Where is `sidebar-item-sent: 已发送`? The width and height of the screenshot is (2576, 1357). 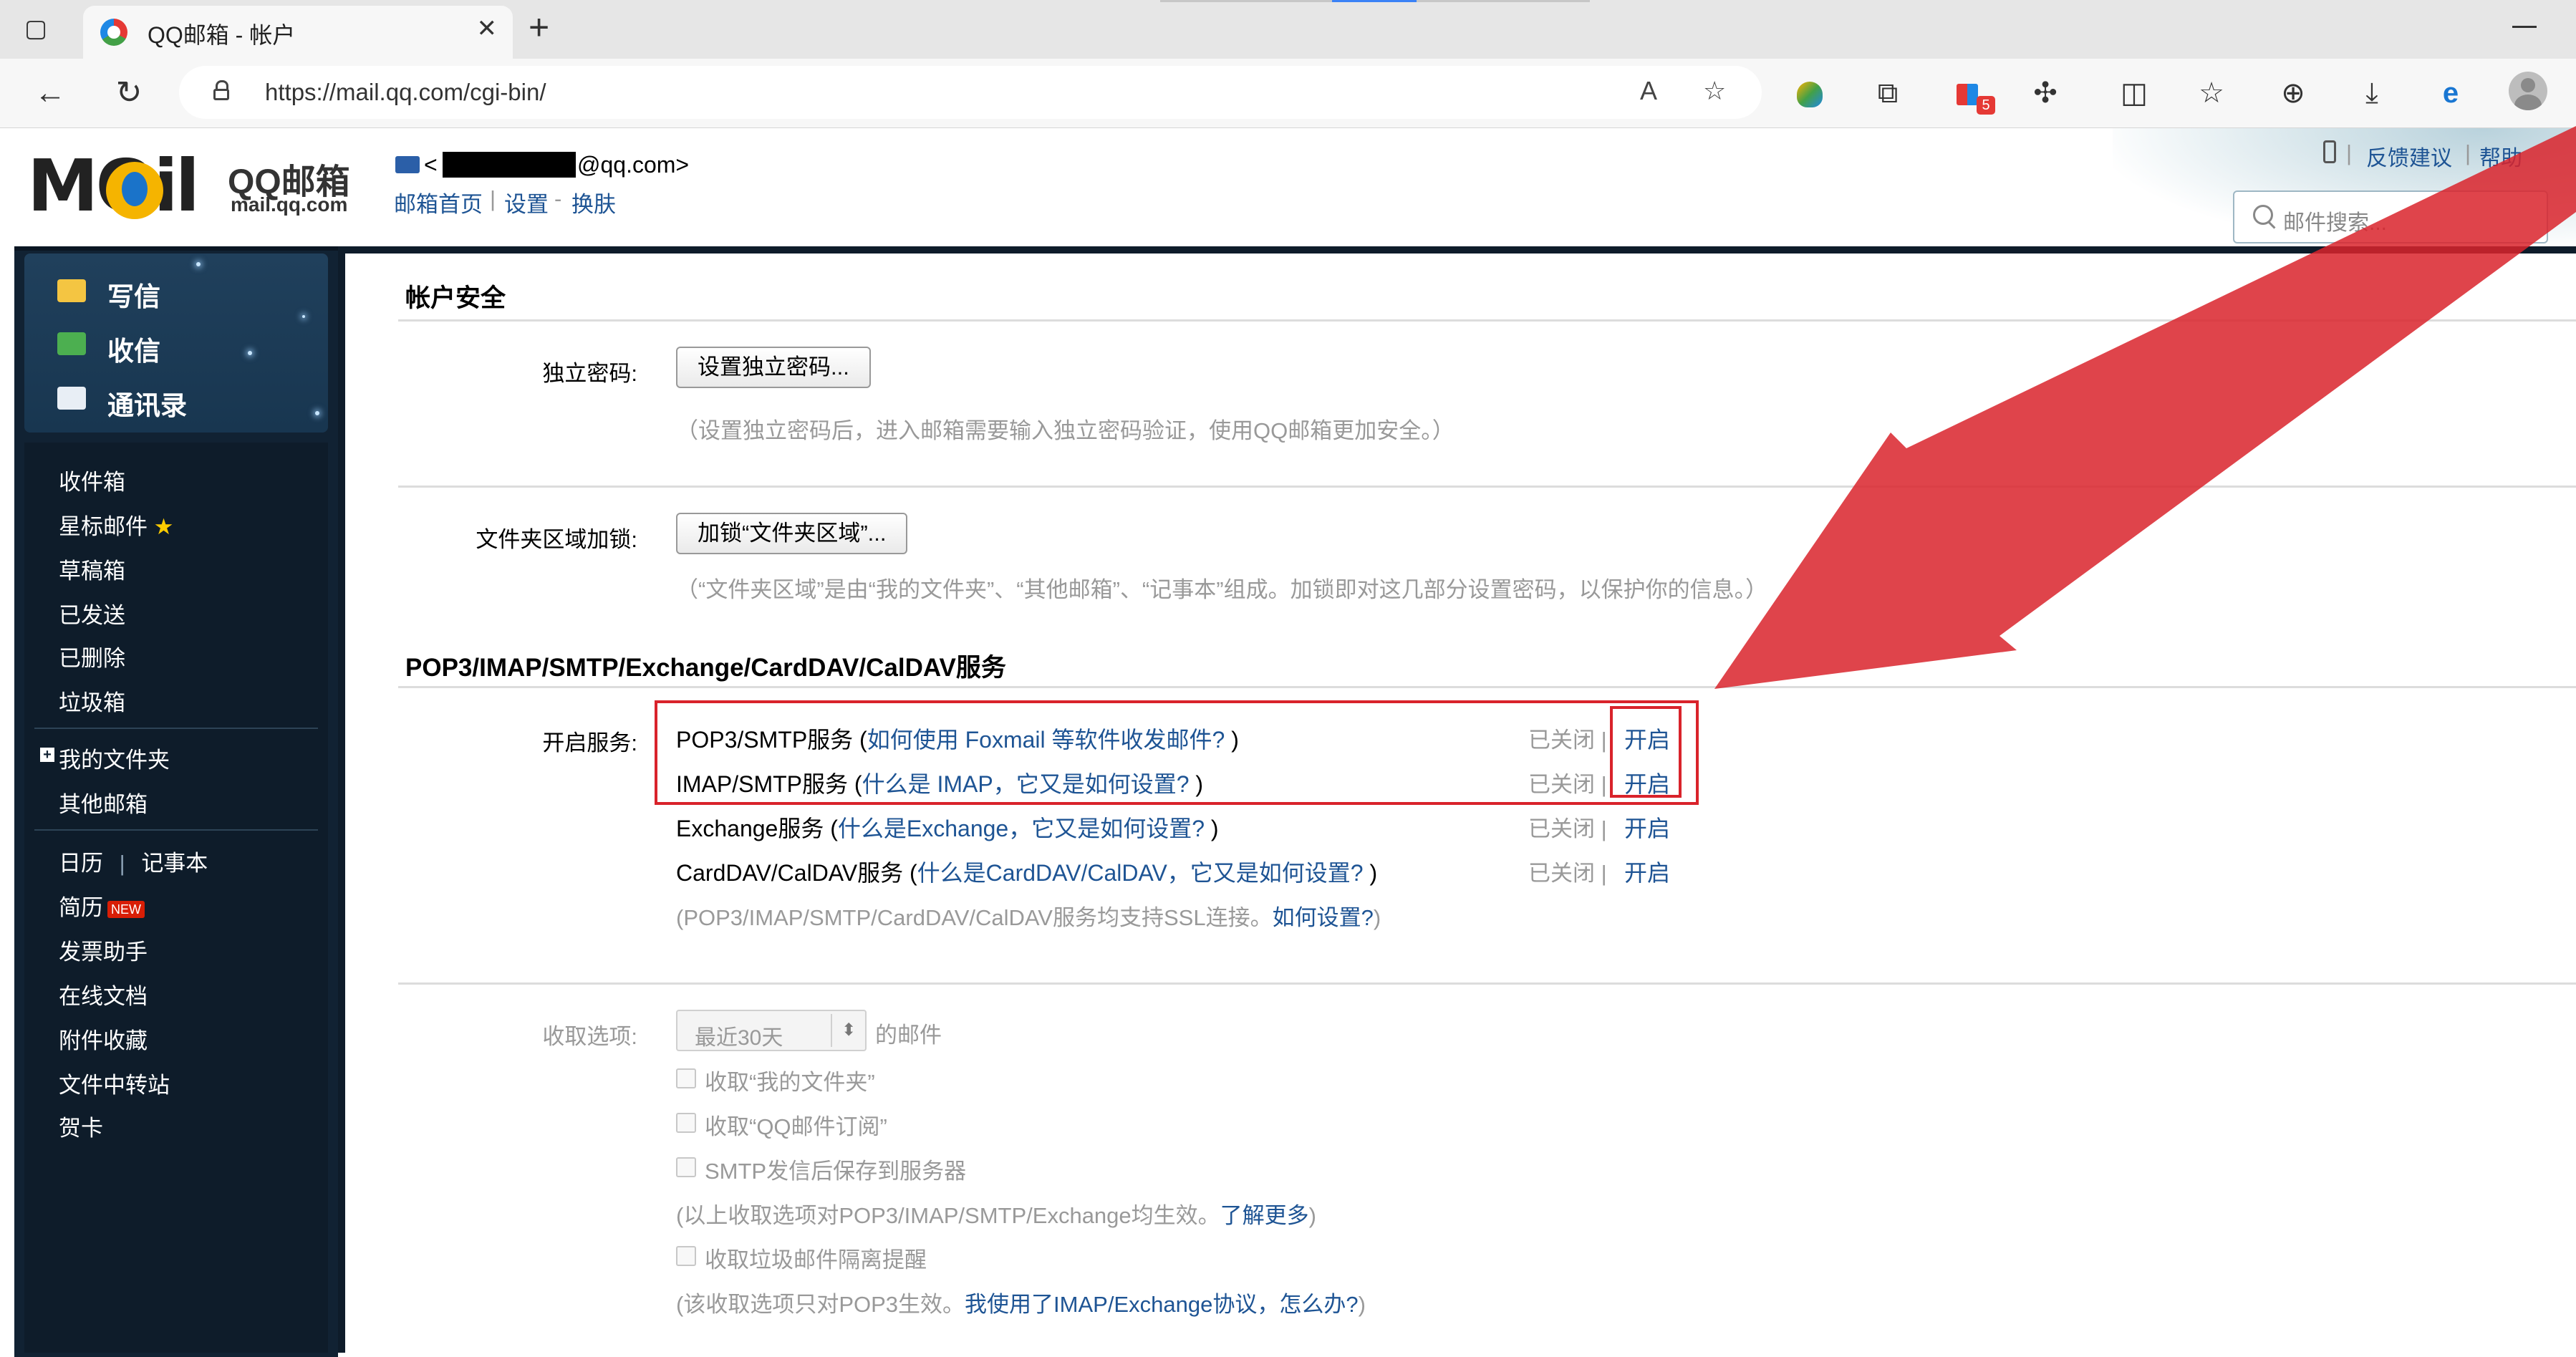
sidebar-item-sent: 已发送 is located at coordinates (92, 613).